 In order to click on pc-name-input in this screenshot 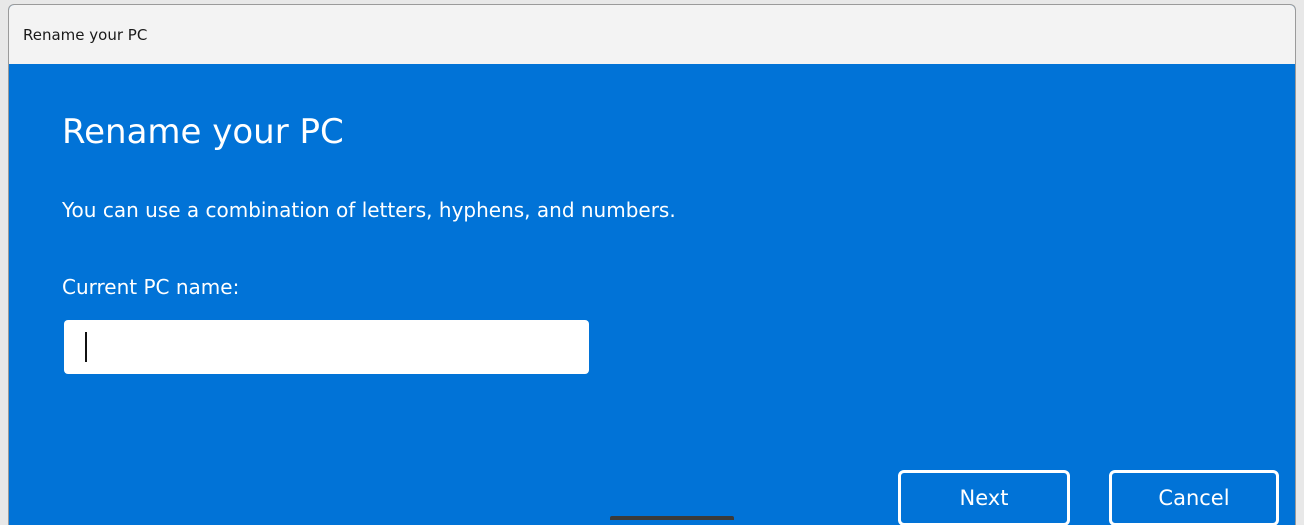, I will do `click(326, 347)`.